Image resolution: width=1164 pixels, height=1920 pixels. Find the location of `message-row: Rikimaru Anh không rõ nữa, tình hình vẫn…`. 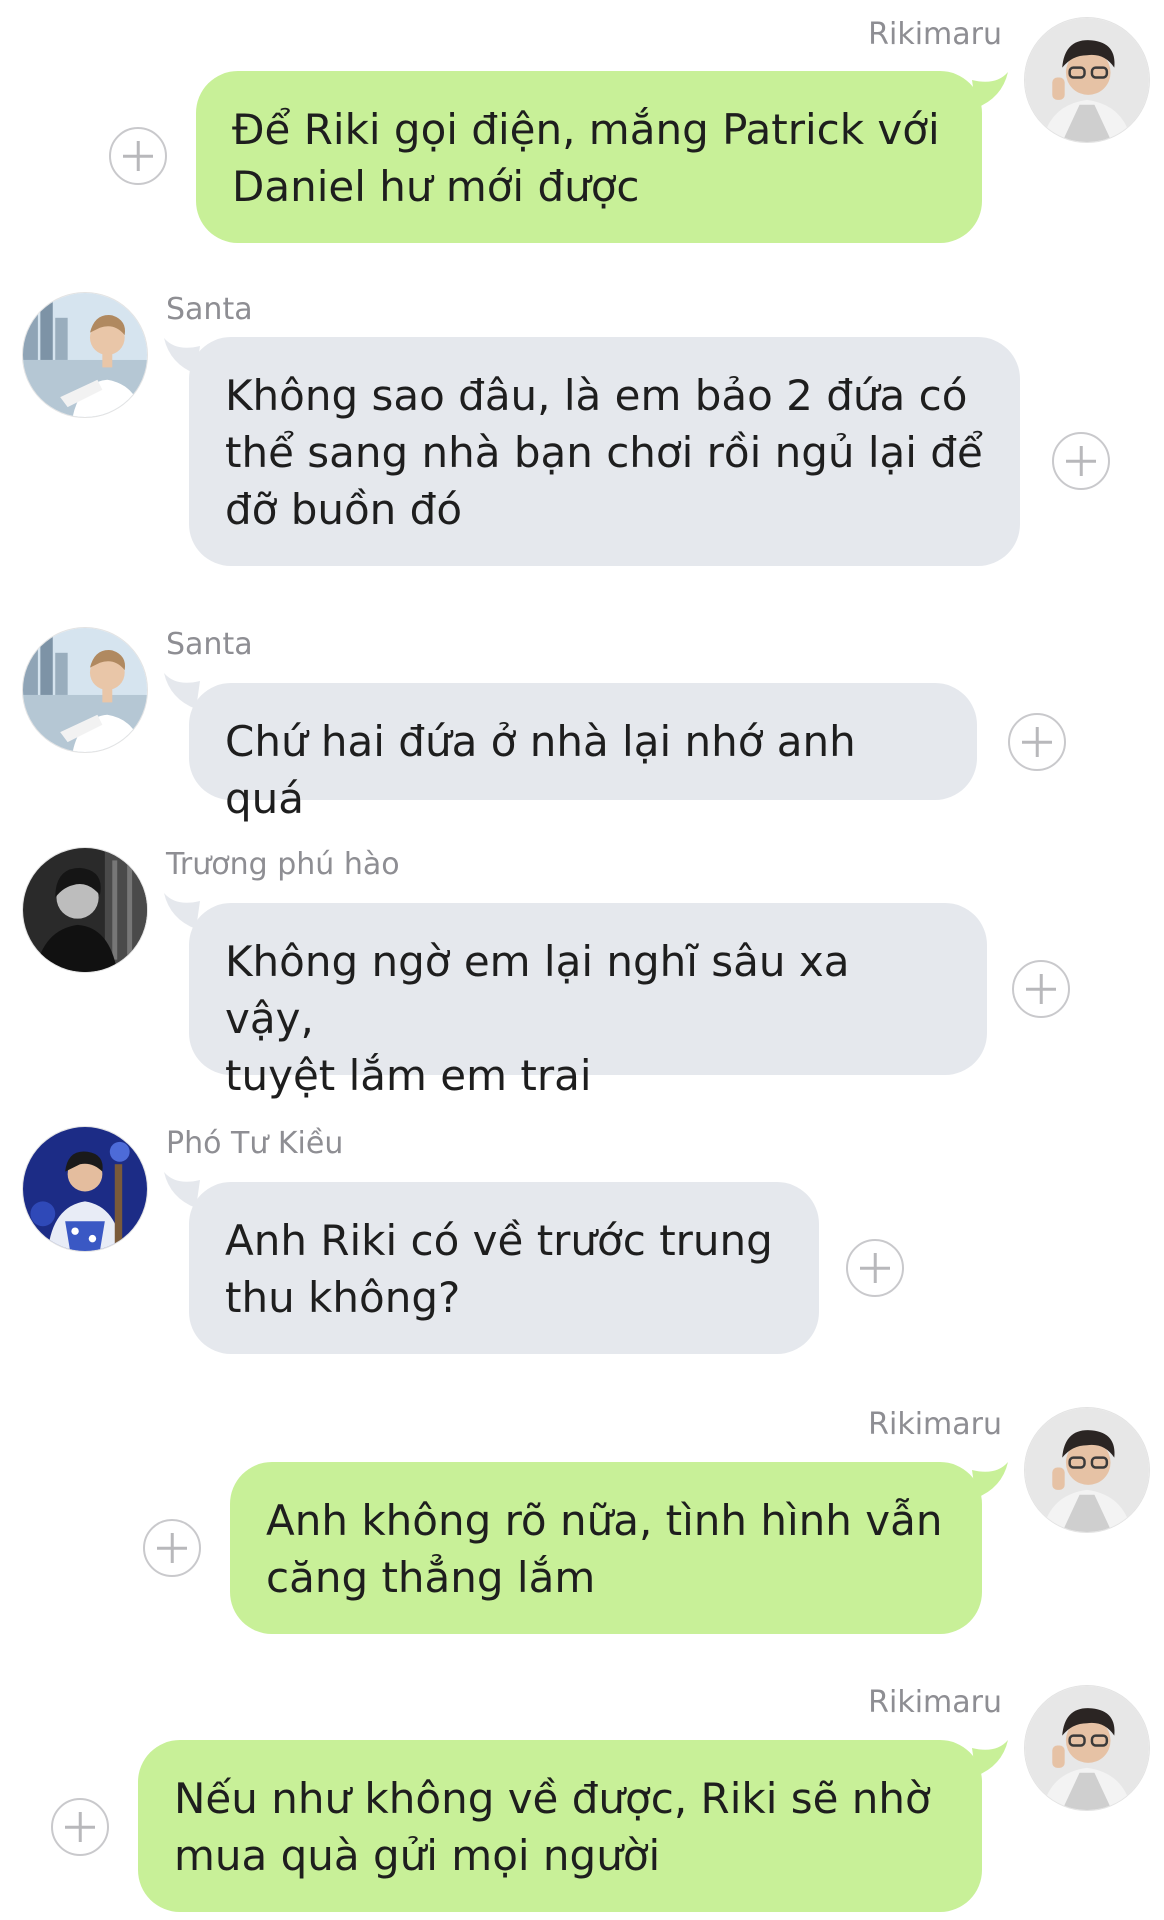

message-row: Rikimaru Anh không rõ nữa, tình hình vẫn… is located at coordinates (582, 1515).